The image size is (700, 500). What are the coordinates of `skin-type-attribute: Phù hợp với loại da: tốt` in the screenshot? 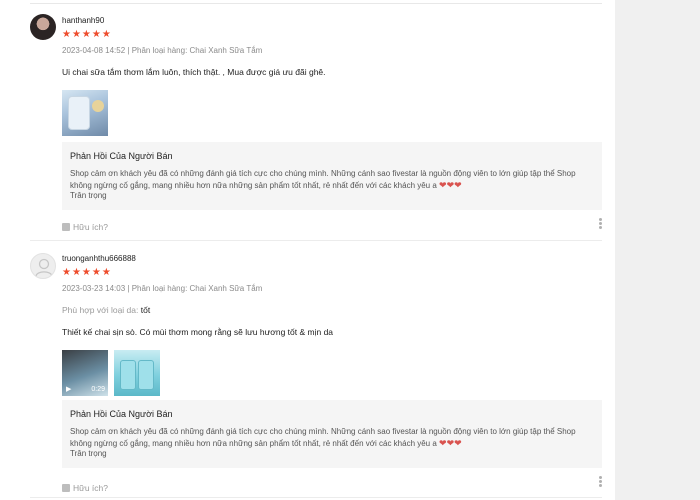 It's located at (332, 310).